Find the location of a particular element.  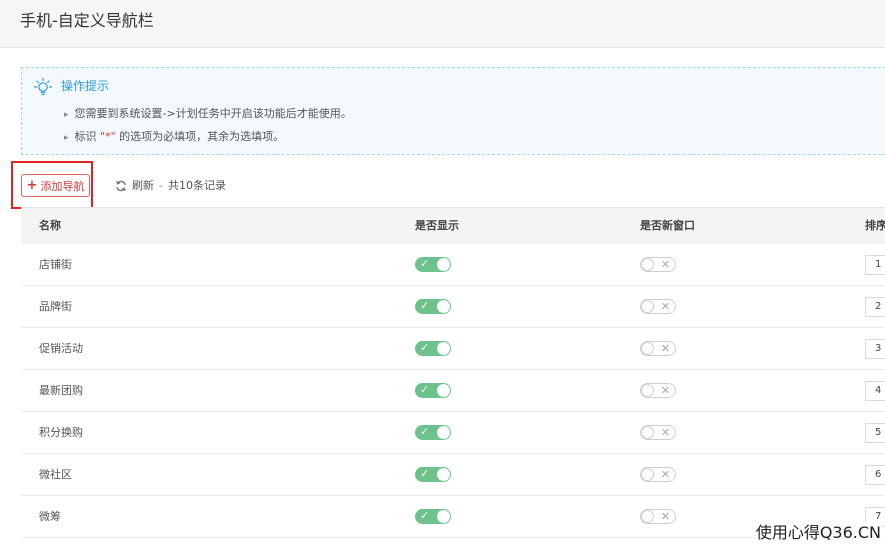

add-nav-label: 添加导航 is located at coordinates (62, 186).